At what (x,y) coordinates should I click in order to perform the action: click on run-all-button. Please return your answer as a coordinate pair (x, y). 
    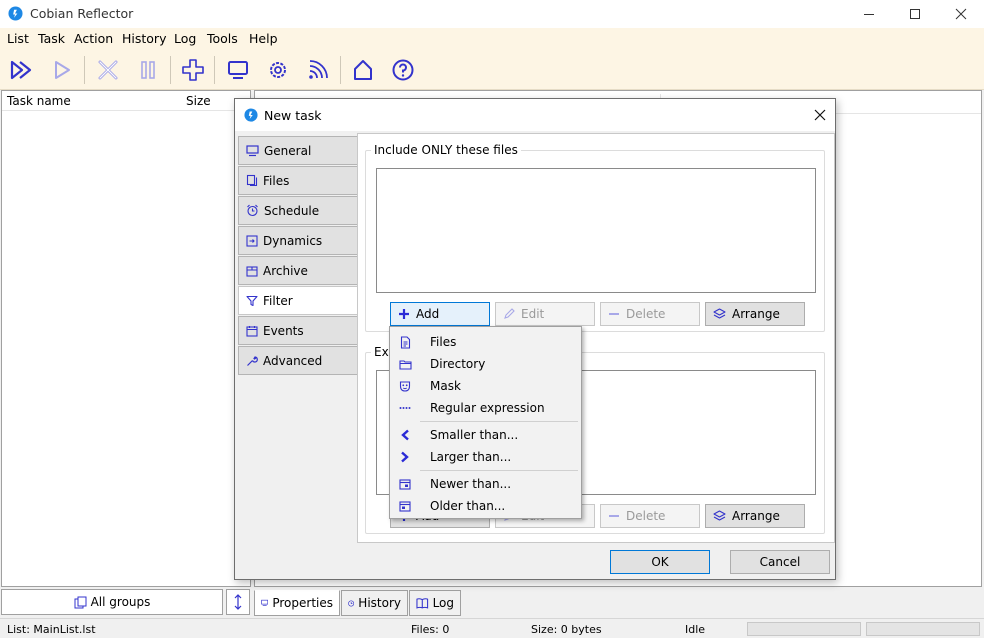
    Looking at the image, I should click on (22, 70).